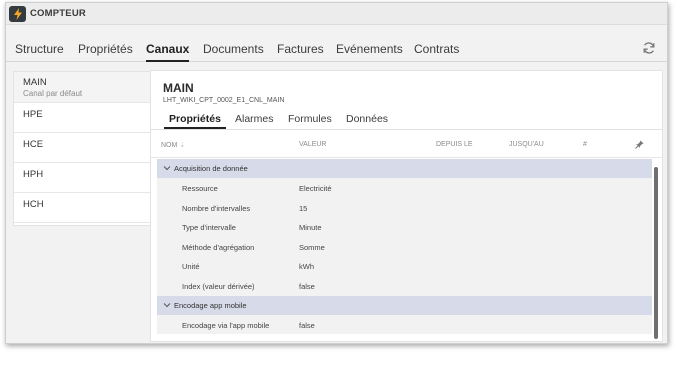  I want to click on sidebar-item-label: MAIN, so click(35, 82).